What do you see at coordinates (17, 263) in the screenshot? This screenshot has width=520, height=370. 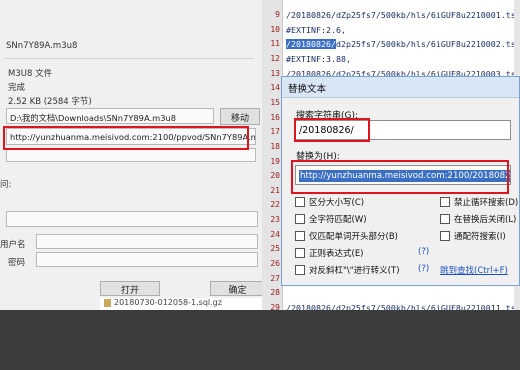 I see `password-label: 密码` at bounding box center [17, 263].